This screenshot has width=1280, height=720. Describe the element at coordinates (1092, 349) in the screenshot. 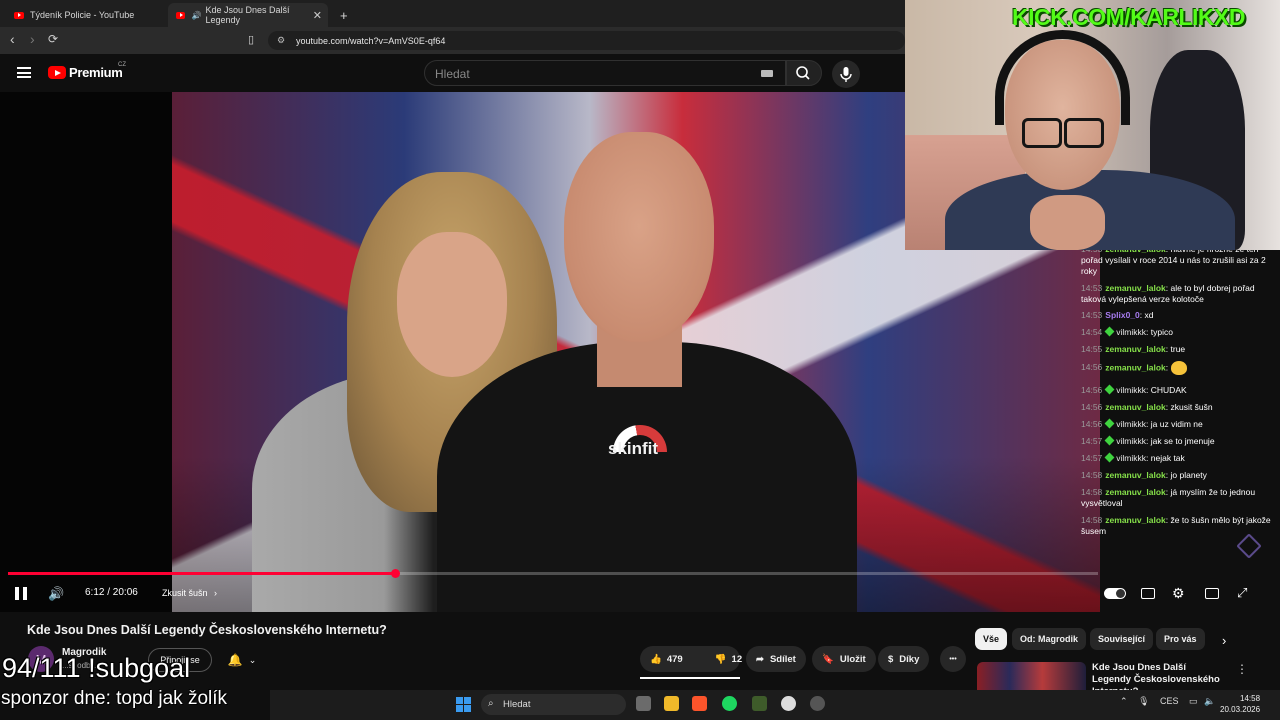

I see `chat-timestamp: 14:55` at that location.